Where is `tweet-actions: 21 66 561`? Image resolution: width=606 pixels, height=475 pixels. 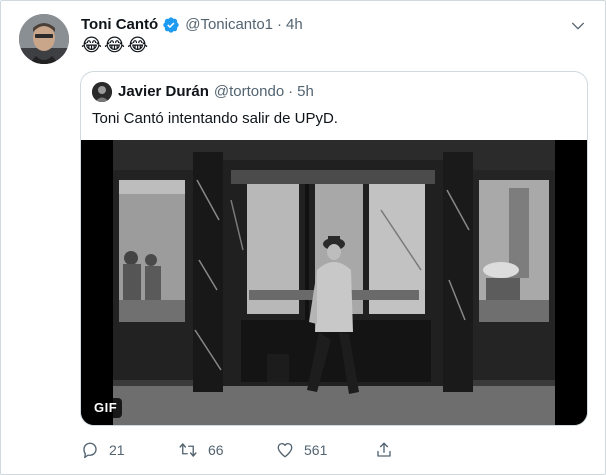
tweet-actions: 21 66 561 is located at coordinates (241, 452).